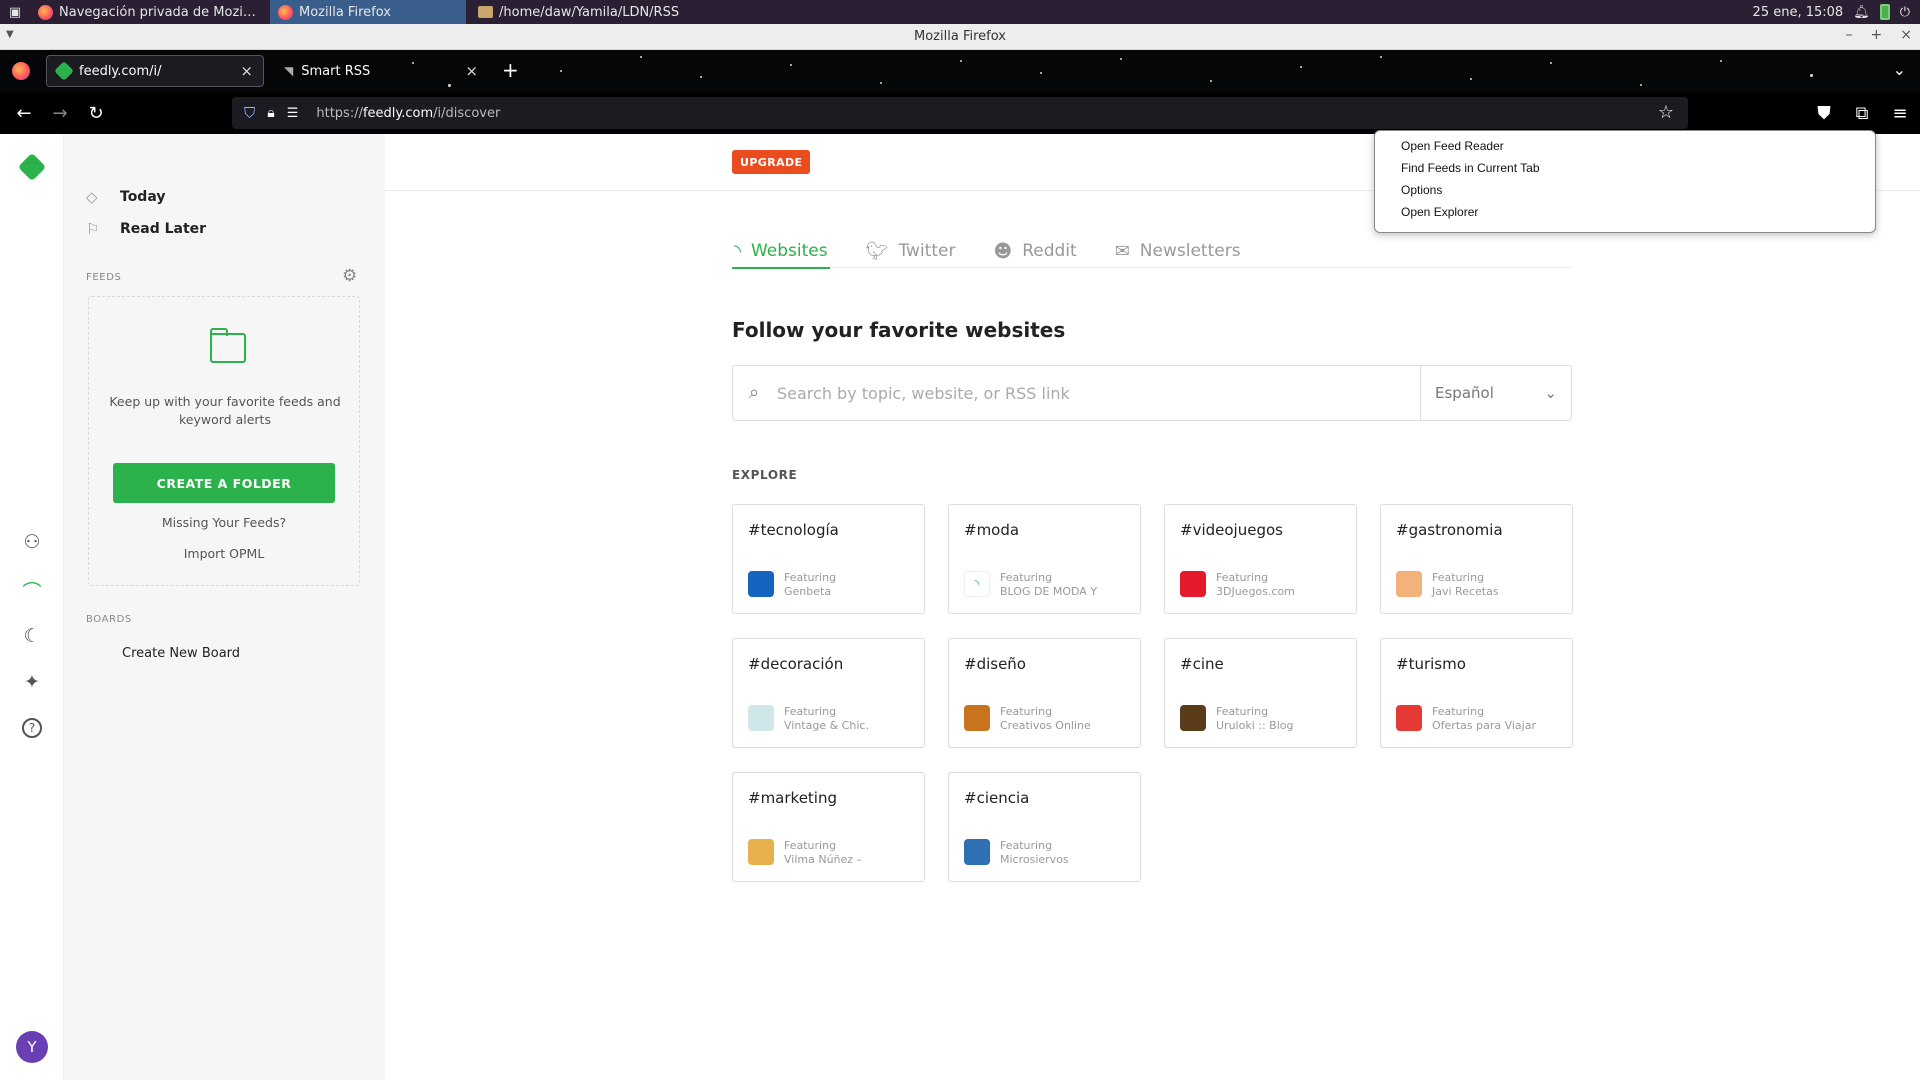 This screenshot has height=1080, width=1920. What do you see at coordinates (293, 113) in the screenshot?
I see `permissions-icon: ☰` at bounding box center [293, 113].